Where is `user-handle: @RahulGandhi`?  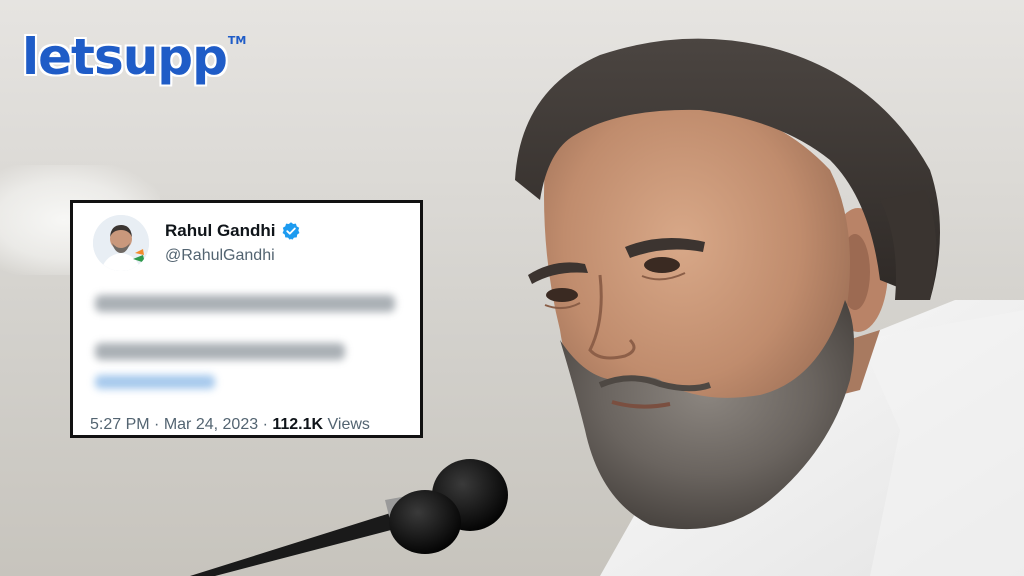 user-handle: @RahulGandhi is located at coordinates (220, 256).